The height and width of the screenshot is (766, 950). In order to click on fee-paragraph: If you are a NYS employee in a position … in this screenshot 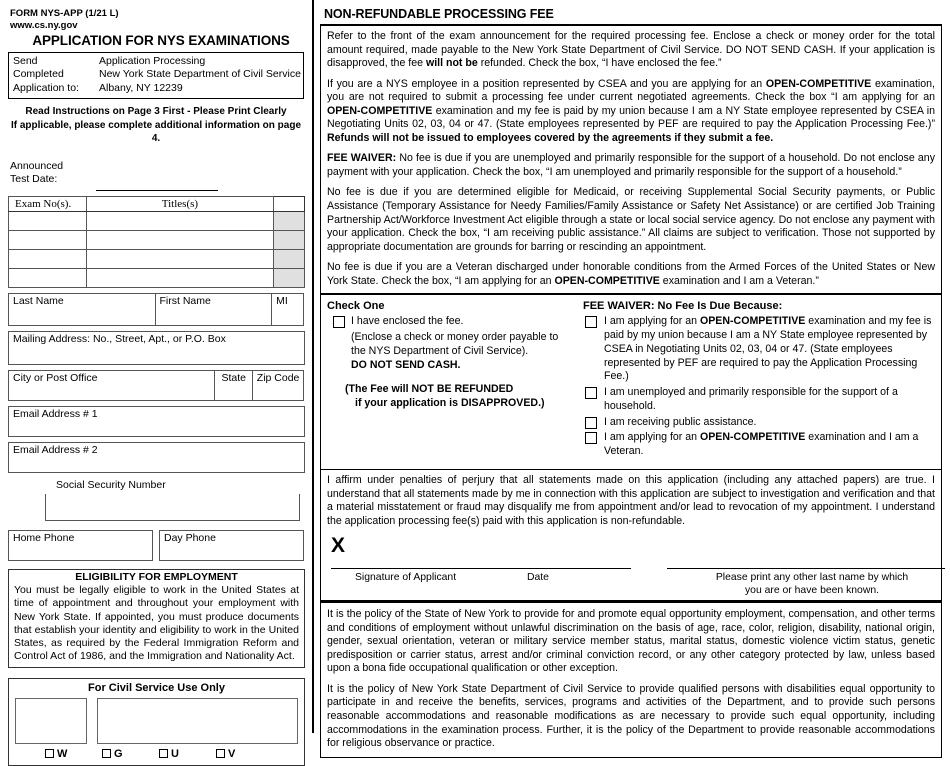, I will do `click(631, 110)`.